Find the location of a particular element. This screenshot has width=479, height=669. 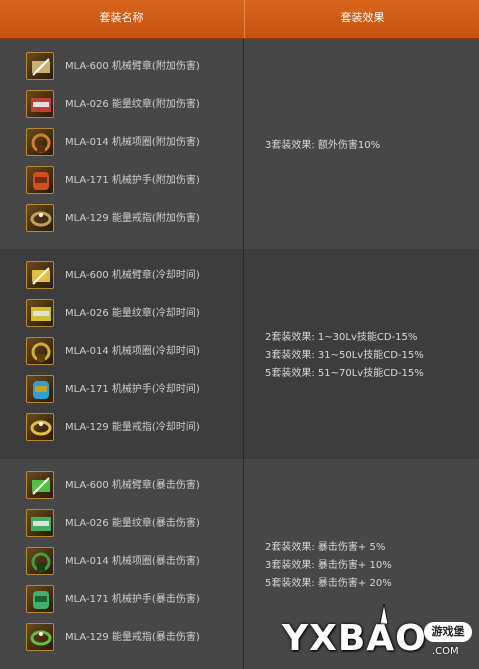

set-item-label: MLA-171 机械护手(附加伤害) is located at coordinates (132, 180).